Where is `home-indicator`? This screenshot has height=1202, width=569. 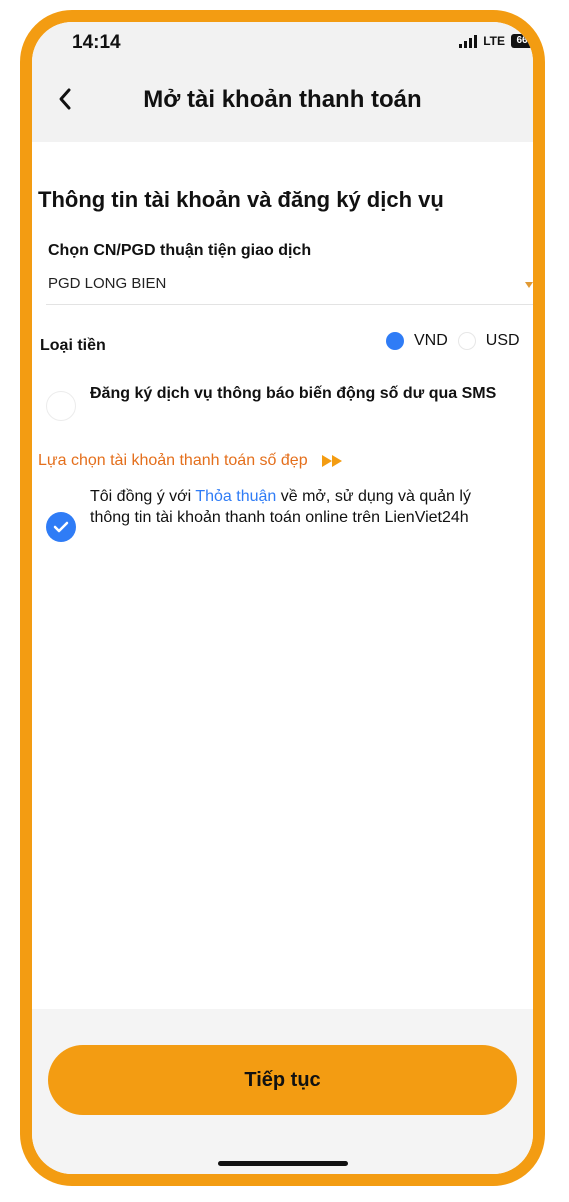 home-indicator is located at coordinates (282, 1163).